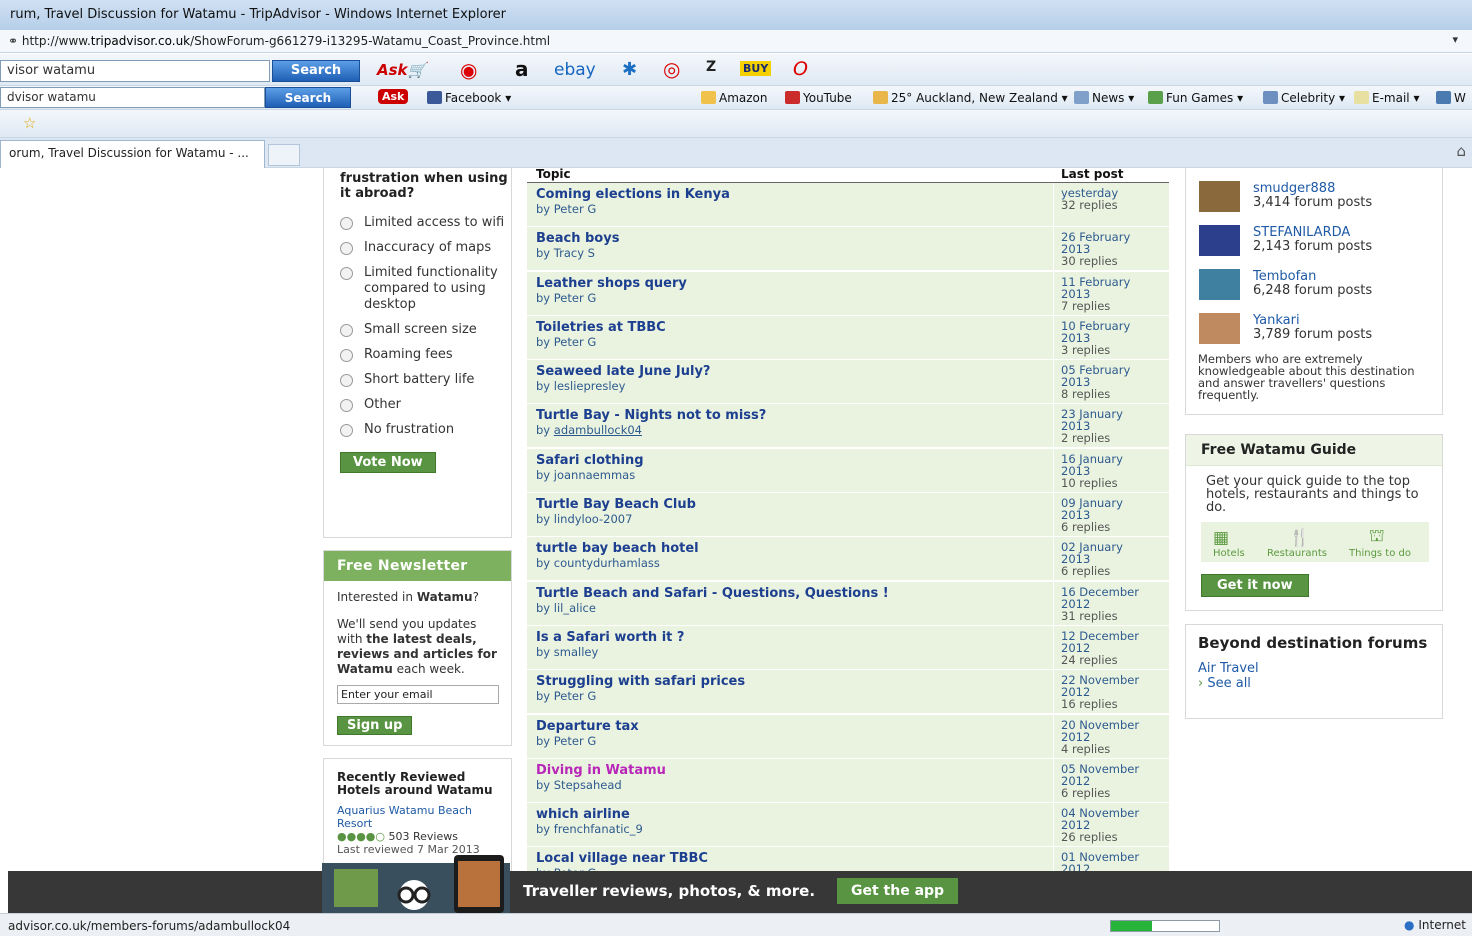 Image resolution: width=1472 pixels, height=936 pixels. What do you see at coordinates (425, 405) in the screenshot?
I see `poll-option: Other` at bounding box center [425, 405].